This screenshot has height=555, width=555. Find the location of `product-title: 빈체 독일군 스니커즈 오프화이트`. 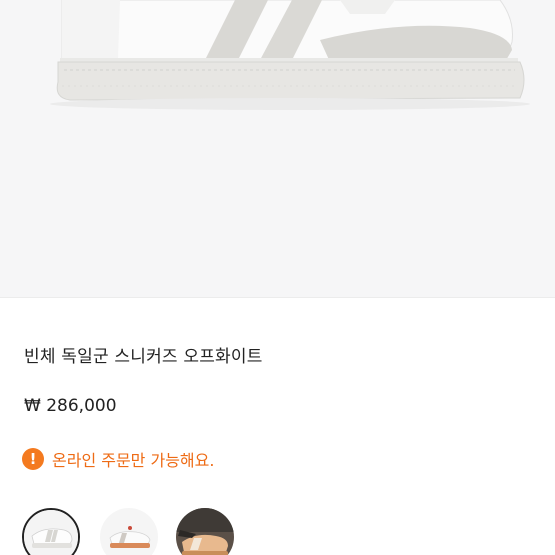

product-title: 빈체 독일군 스니커즈 오프화이트 is located at coordinates (143, 357).